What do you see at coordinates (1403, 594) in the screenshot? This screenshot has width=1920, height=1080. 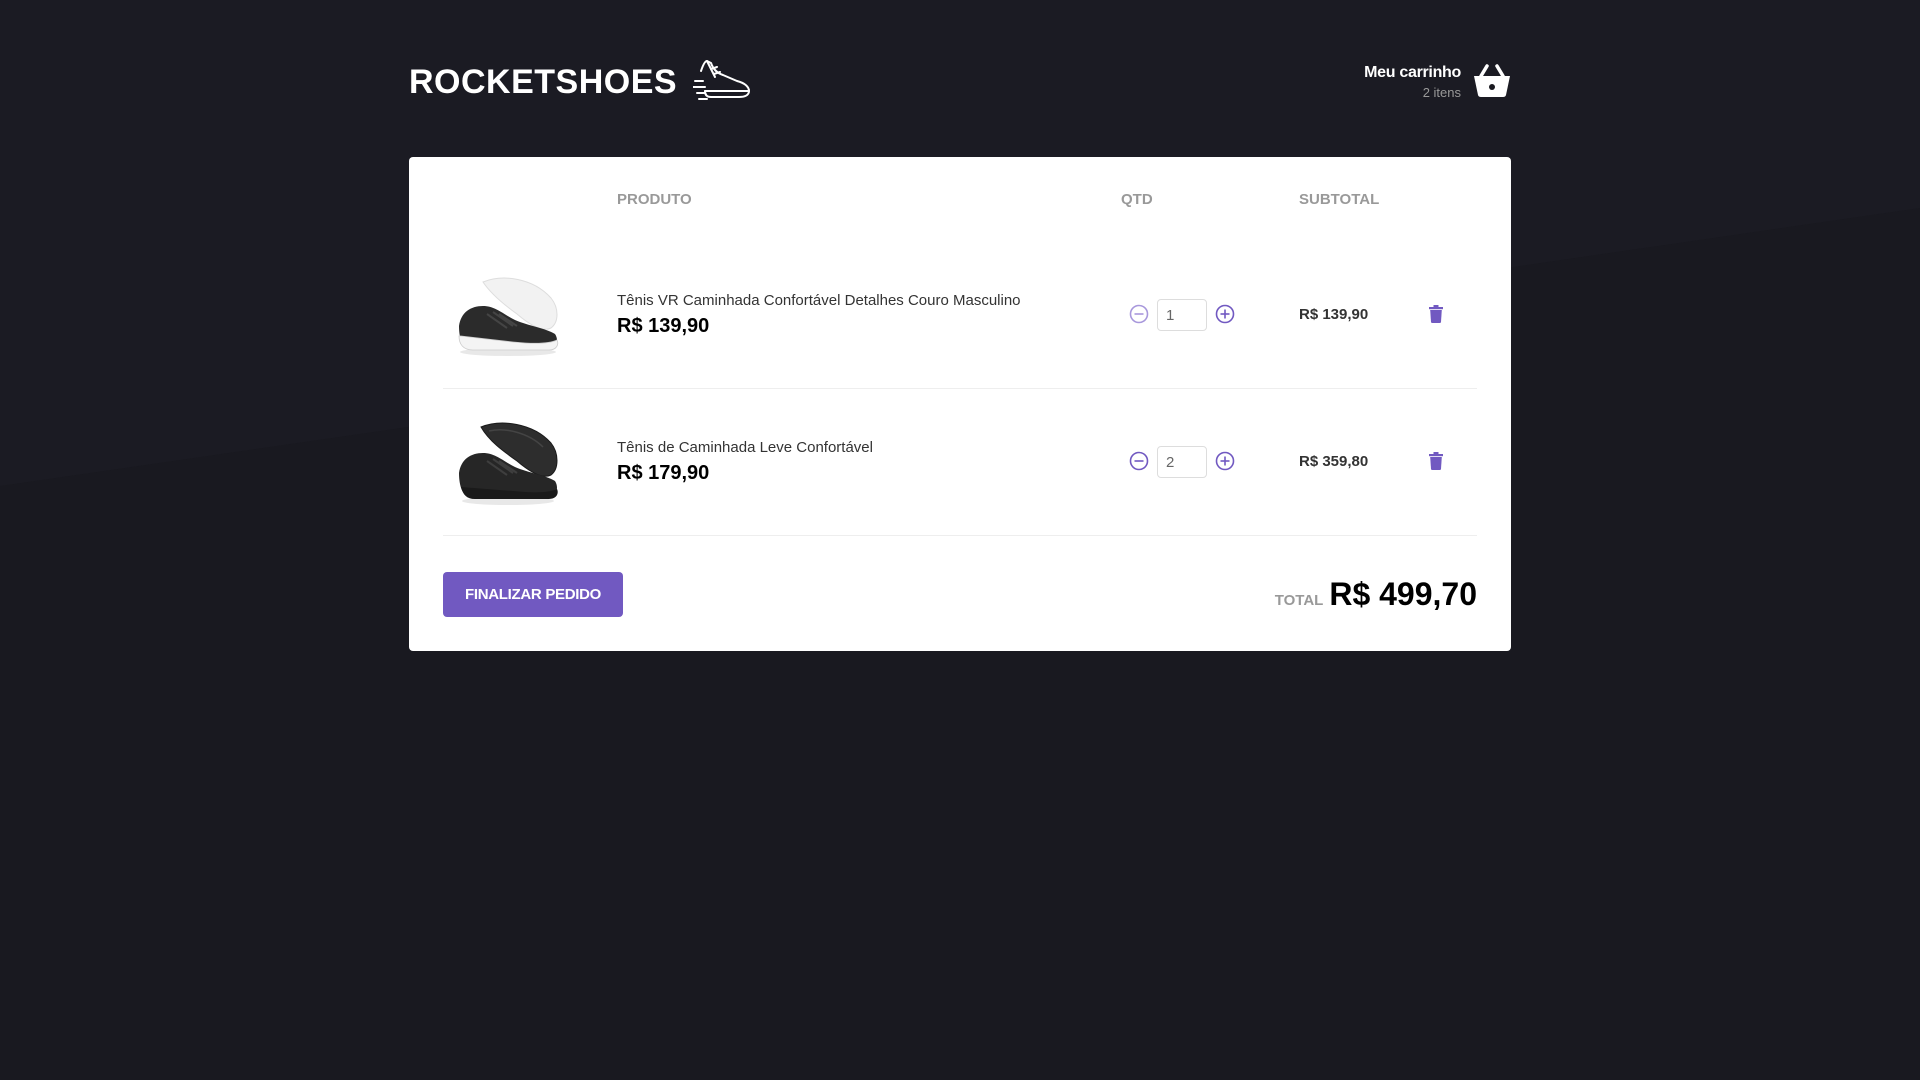 I see `total-value: R$ 499,70` at bounding box center [1403, 594].